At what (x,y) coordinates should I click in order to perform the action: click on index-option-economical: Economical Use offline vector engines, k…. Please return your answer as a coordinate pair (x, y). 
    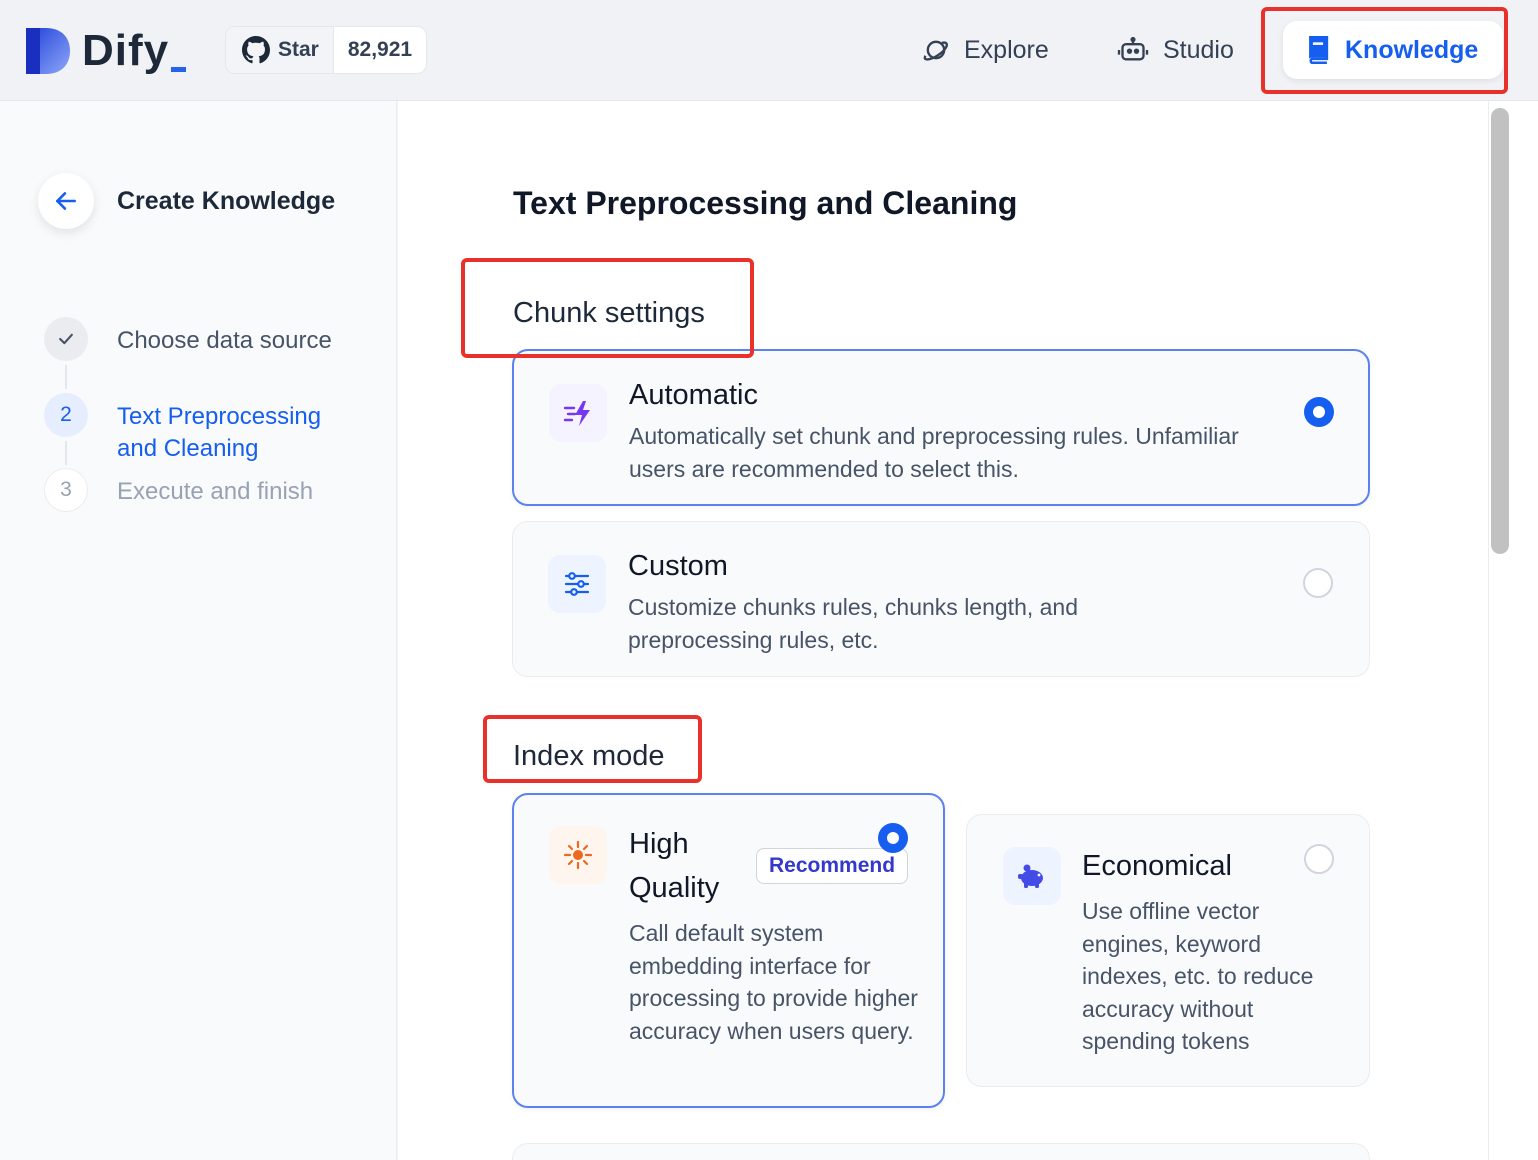
    Looking at the image, I should click on (1168, 950).